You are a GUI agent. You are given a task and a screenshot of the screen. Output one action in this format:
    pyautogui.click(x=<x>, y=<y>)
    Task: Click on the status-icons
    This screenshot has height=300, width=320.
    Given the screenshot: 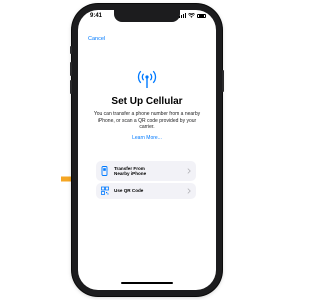 What is the action you would take?
    pyautogui.click(x=192, y=15)
    